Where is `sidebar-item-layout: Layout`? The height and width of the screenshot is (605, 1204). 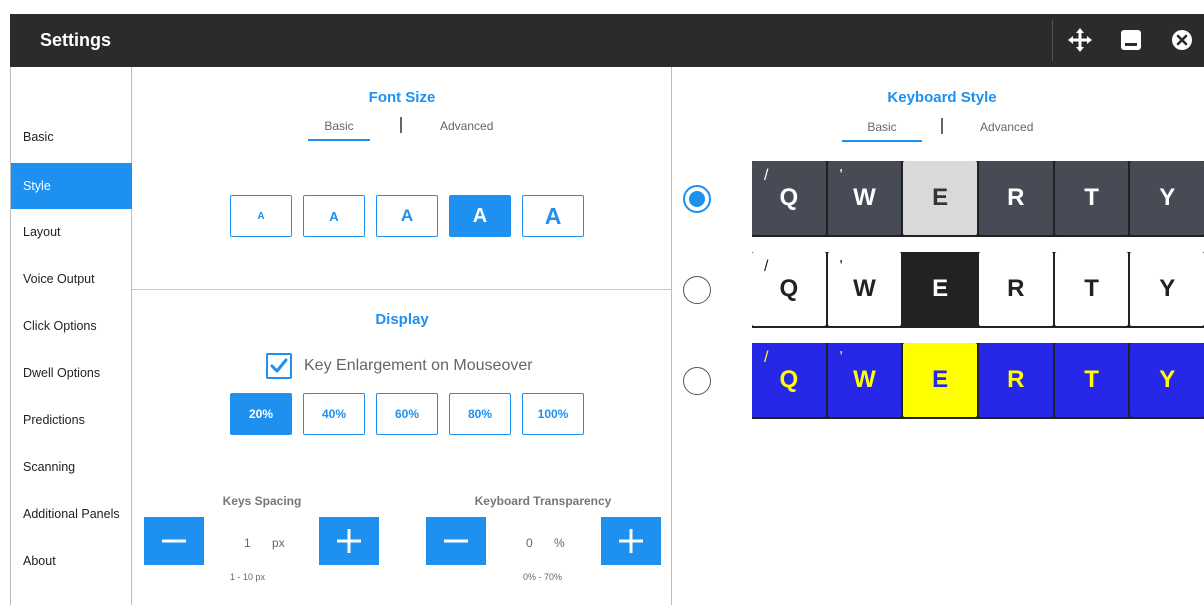 sidebar-item-layout: Layout is located at coordinates (71, 232).